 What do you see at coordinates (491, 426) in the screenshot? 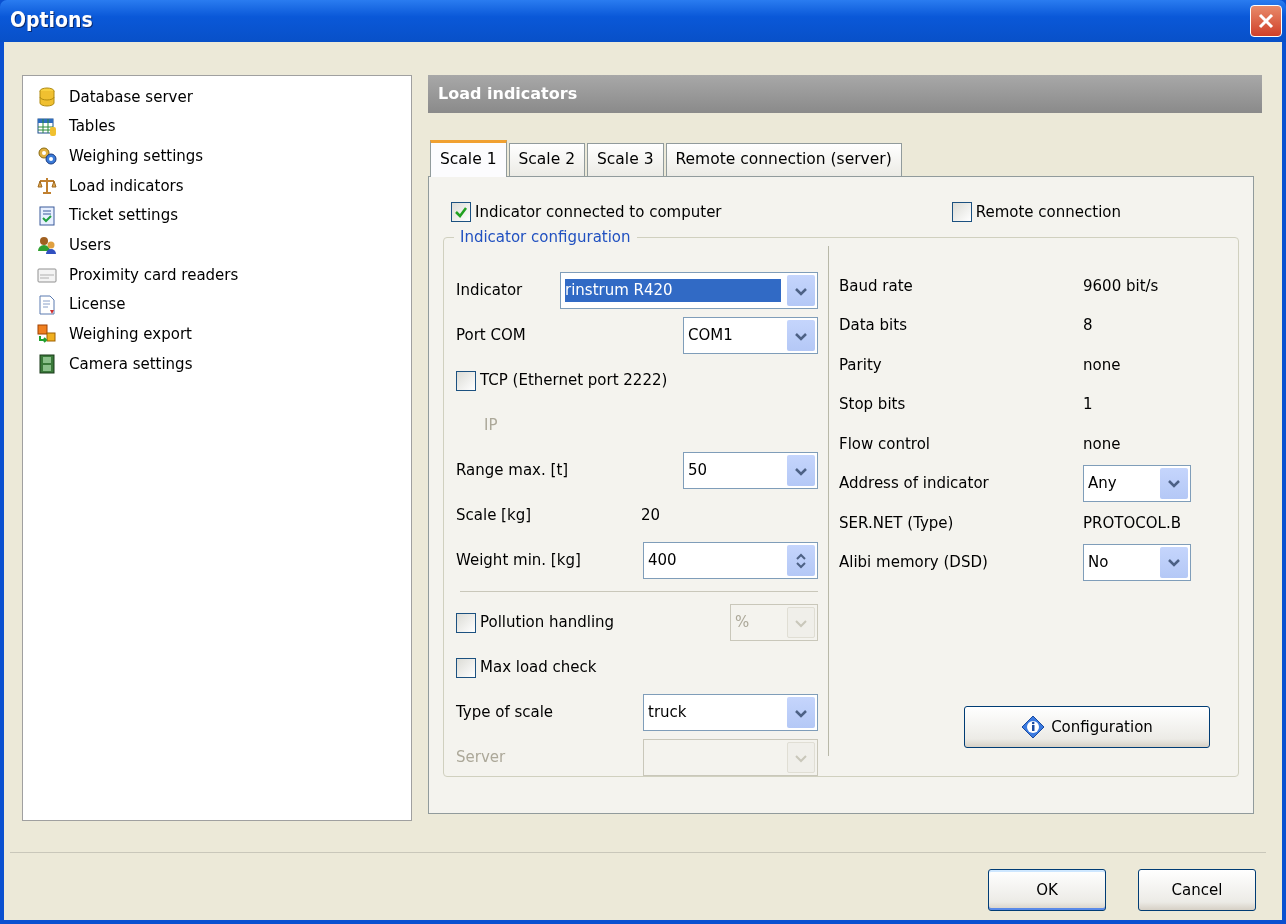
I see `field-label: IP` at bounding box center [491, 426].